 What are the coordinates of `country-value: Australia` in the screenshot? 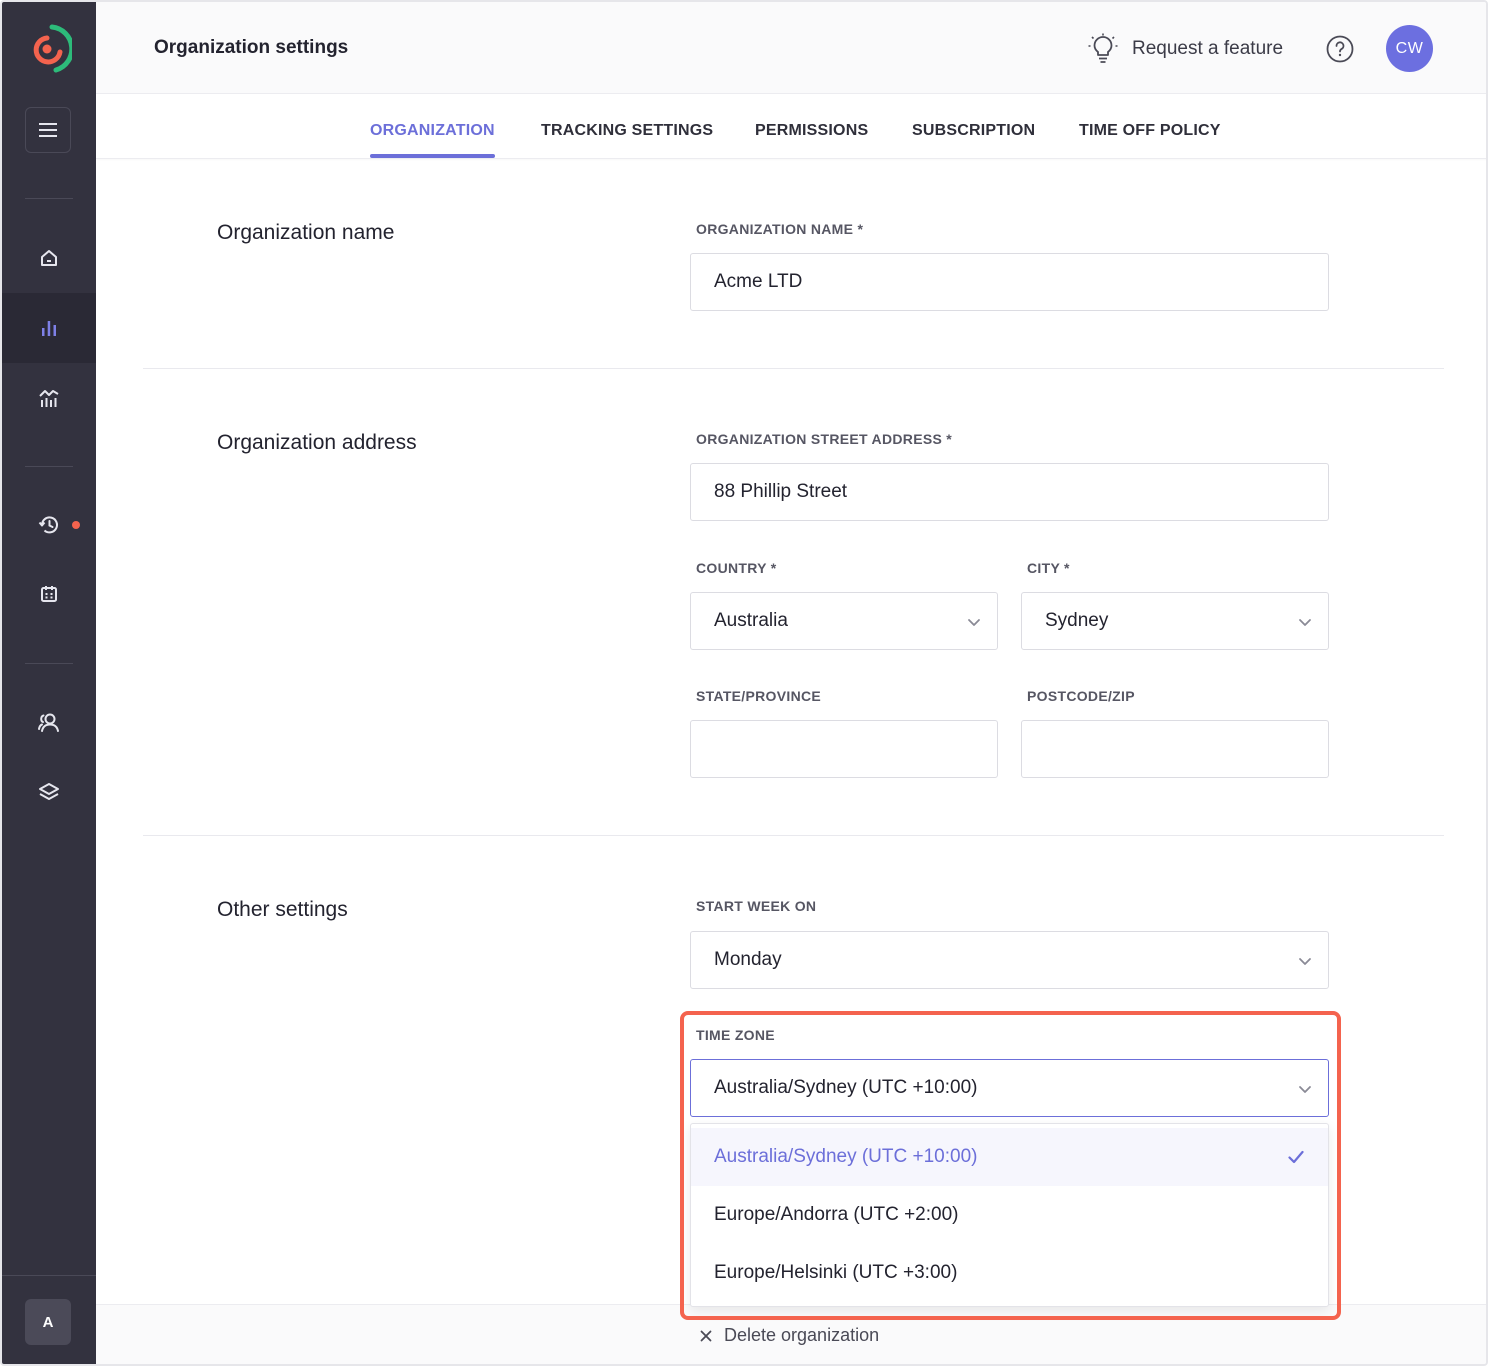 It's located at (751, 620).